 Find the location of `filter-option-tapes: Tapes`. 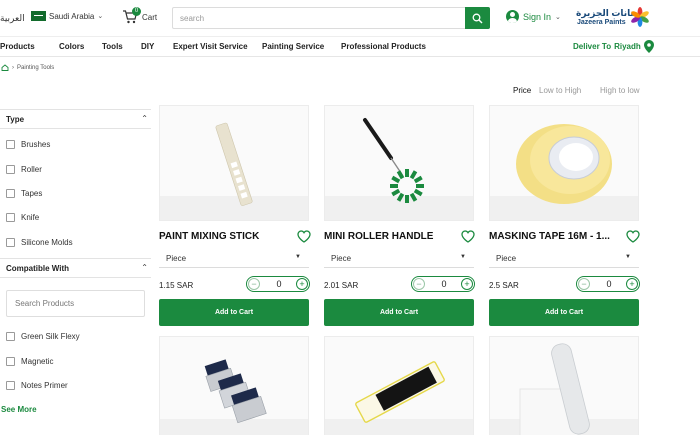

filter-option-tapes: Tapes is located at coordinates (24, 193).